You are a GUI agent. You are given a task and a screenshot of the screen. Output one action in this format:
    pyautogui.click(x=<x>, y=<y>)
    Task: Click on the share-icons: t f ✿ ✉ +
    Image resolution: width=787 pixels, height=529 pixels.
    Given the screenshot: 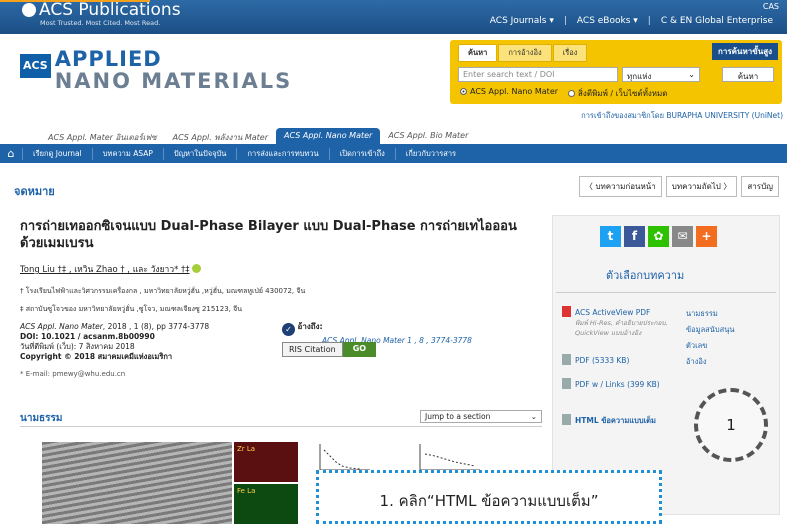 What is the action you would take?
    pyautogui.click(x=658, y=236)
    